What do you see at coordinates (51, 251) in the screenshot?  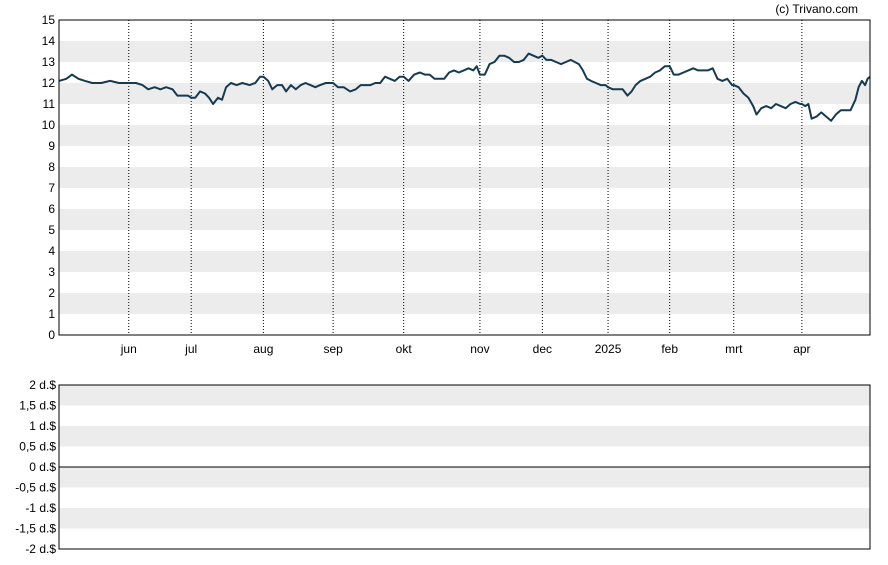 I see `y-tick-label: 4` at bounding box center [51, 251].